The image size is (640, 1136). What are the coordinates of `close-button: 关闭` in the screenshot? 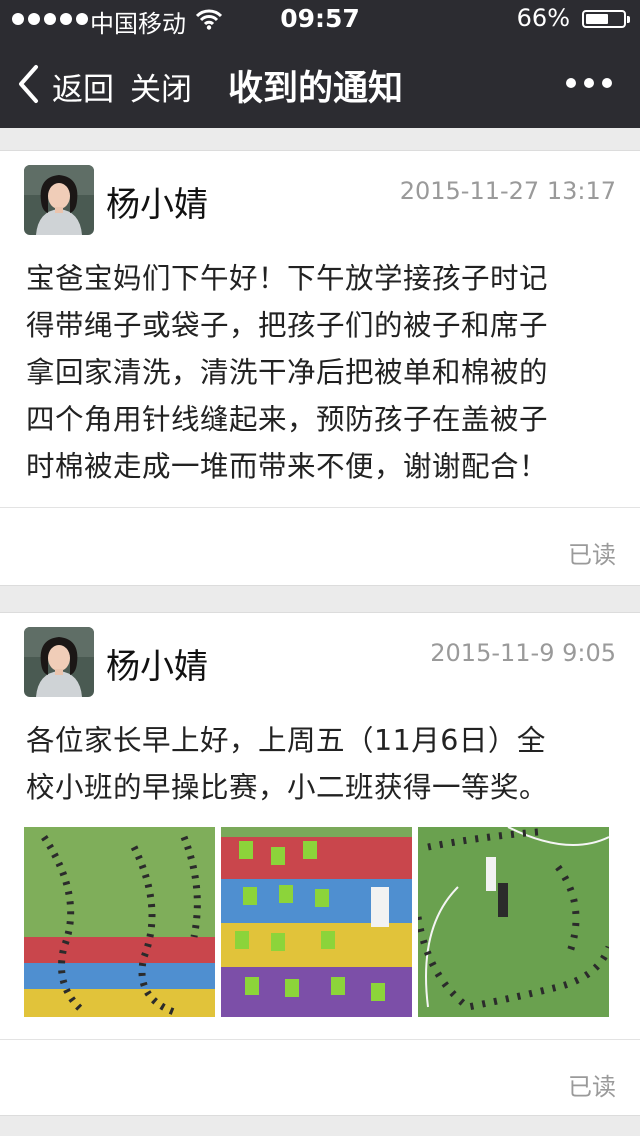 It's located at (161, 86).